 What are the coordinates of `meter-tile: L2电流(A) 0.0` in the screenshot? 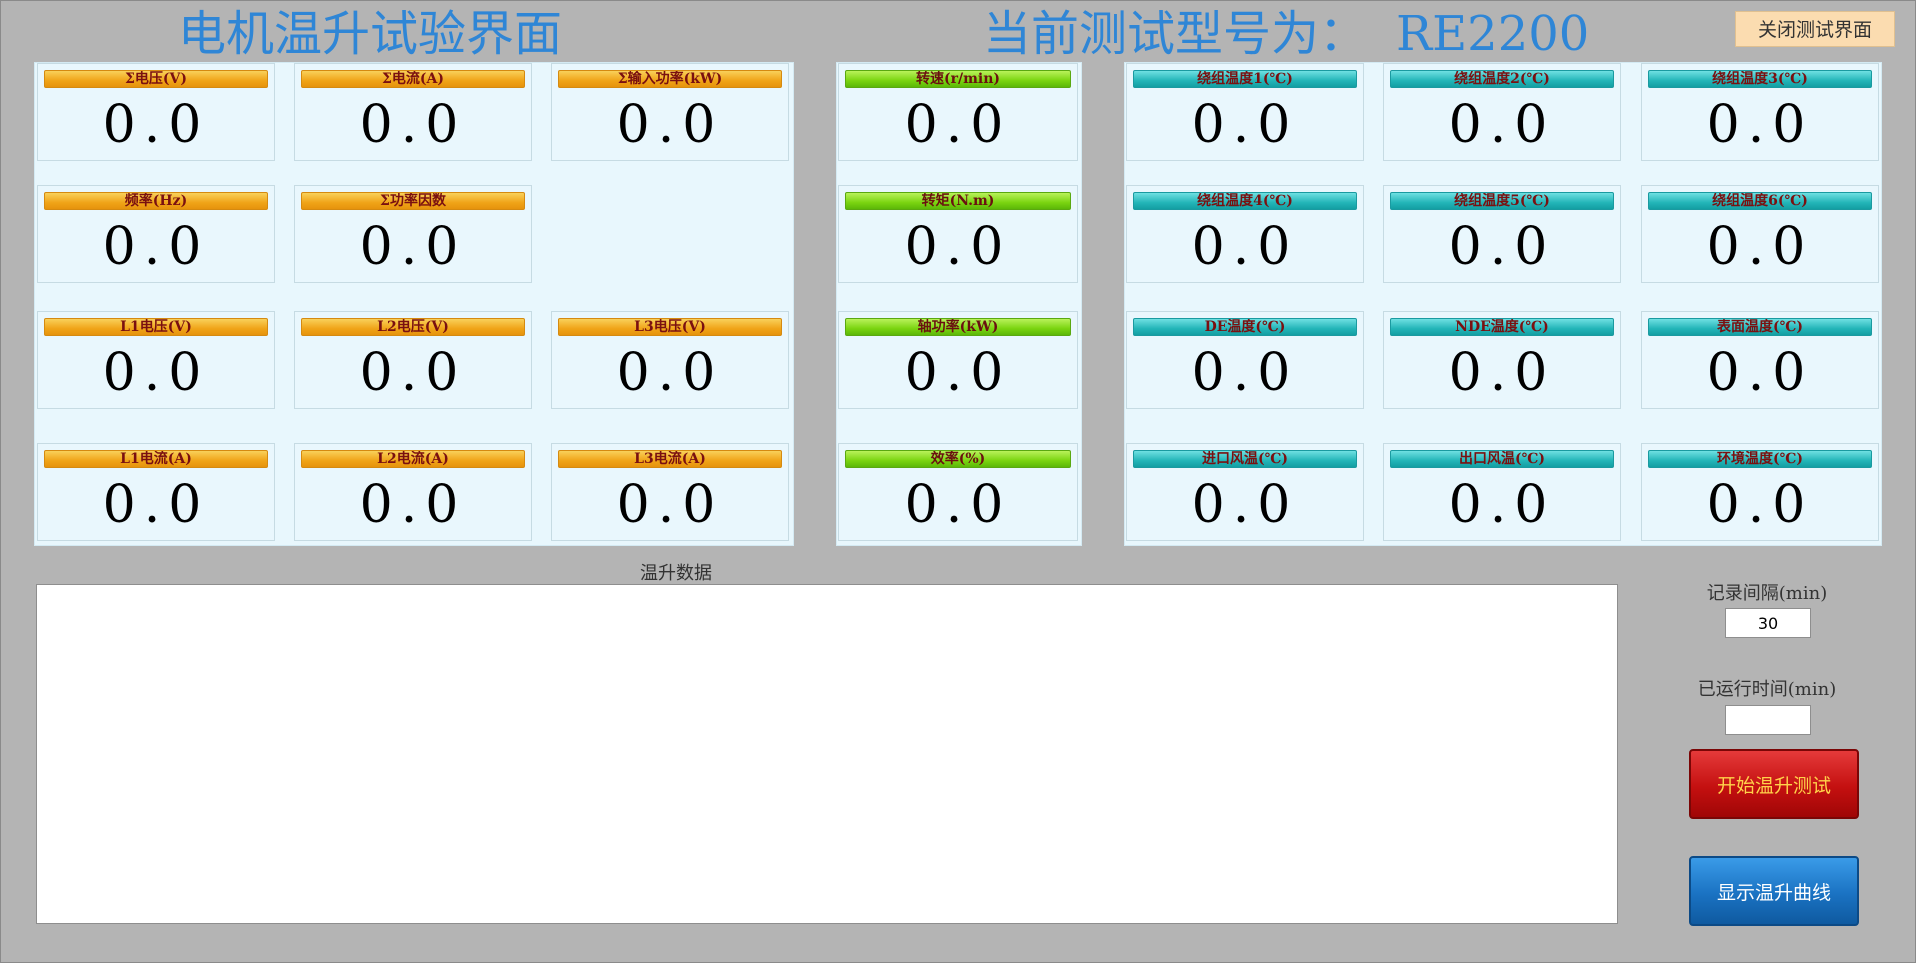 It's located at (413, 492).